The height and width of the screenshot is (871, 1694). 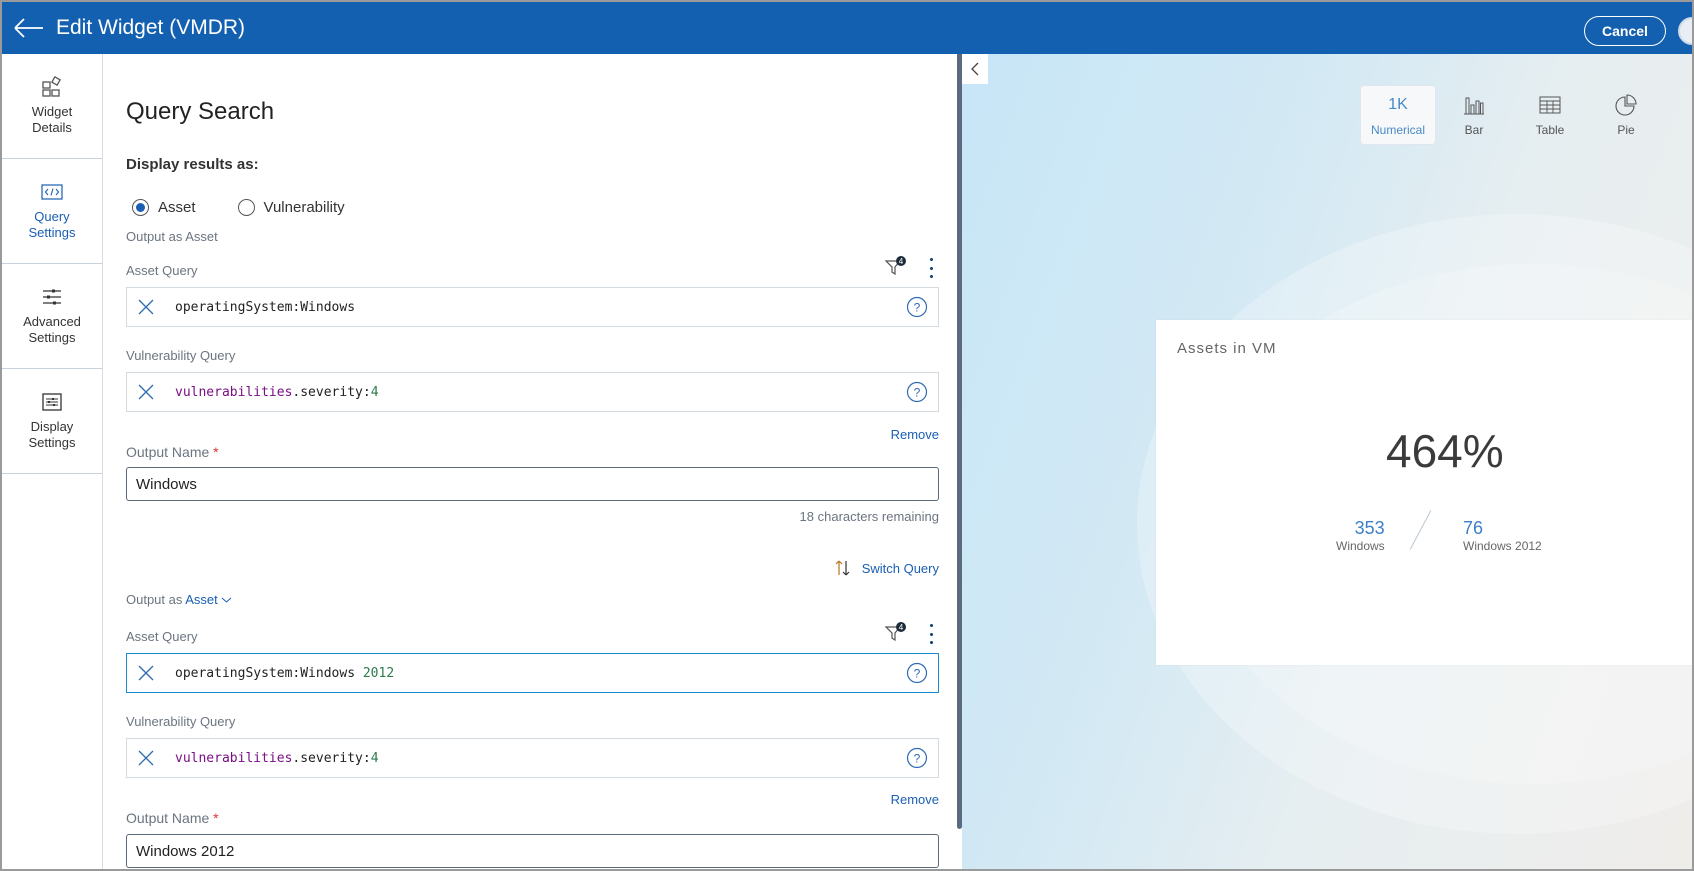 I want to click on swap-icon, so click(x=842, y=568).